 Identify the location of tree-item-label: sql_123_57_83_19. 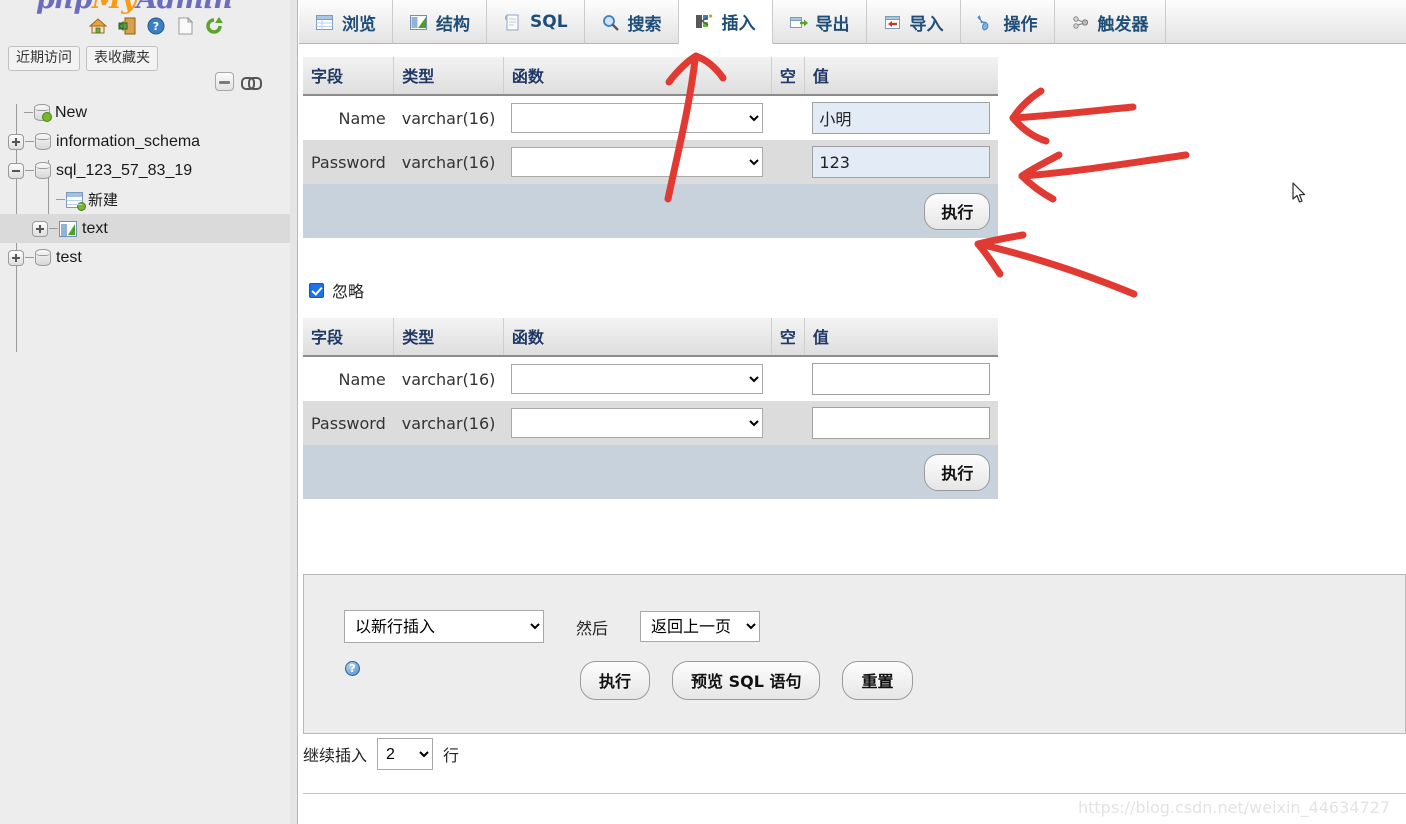
(124, 170).